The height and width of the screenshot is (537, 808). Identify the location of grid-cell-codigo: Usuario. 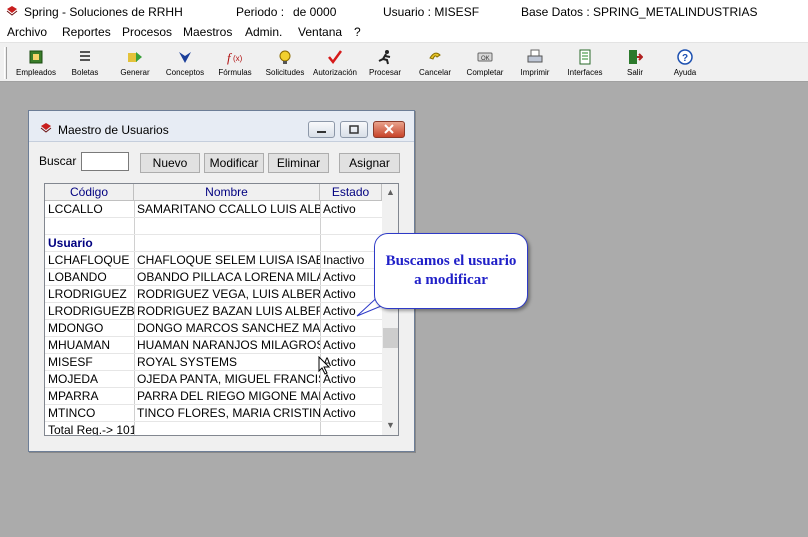
(89, 243).